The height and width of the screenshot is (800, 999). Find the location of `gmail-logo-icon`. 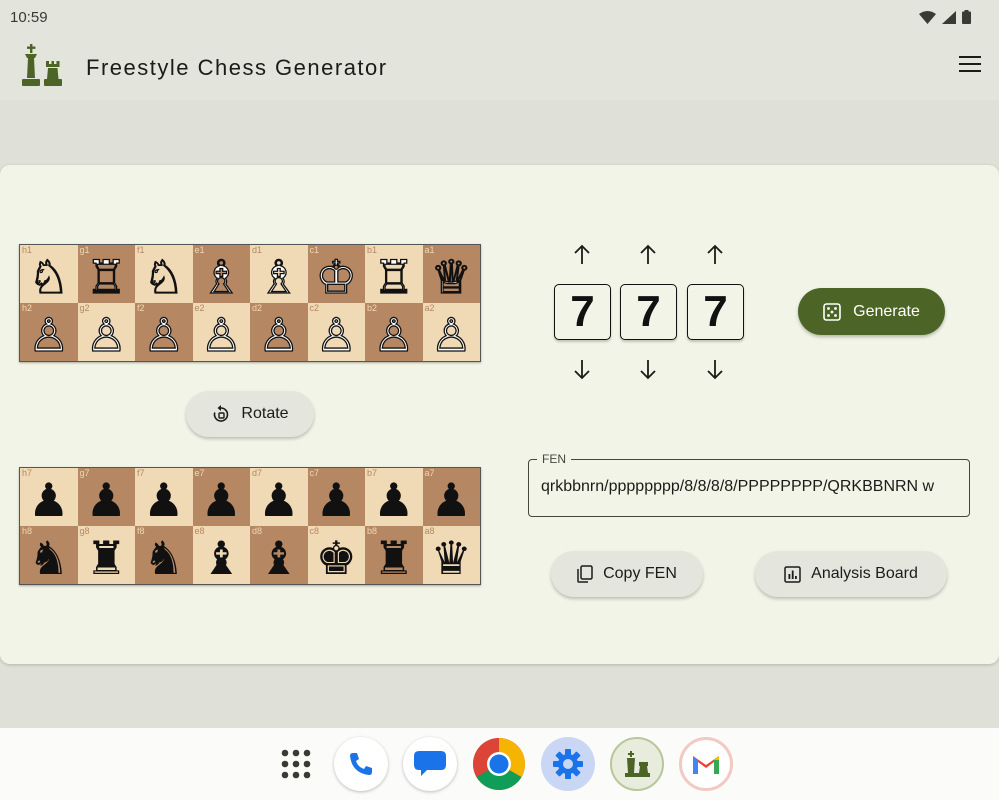

gmail-logo-icon is located at coordinates (706, 765).